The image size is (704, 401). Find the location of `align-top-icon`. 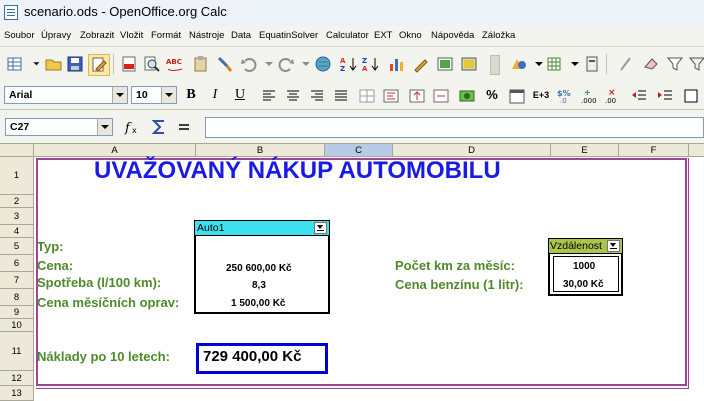

align-top-icon is located at coordinates (417, 96).